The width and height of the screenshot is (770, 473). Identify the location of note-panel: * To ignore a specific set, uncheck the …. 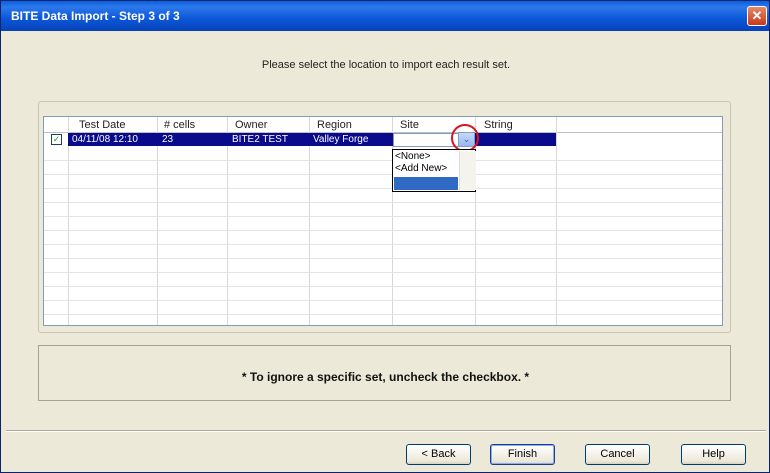
(384, 373).